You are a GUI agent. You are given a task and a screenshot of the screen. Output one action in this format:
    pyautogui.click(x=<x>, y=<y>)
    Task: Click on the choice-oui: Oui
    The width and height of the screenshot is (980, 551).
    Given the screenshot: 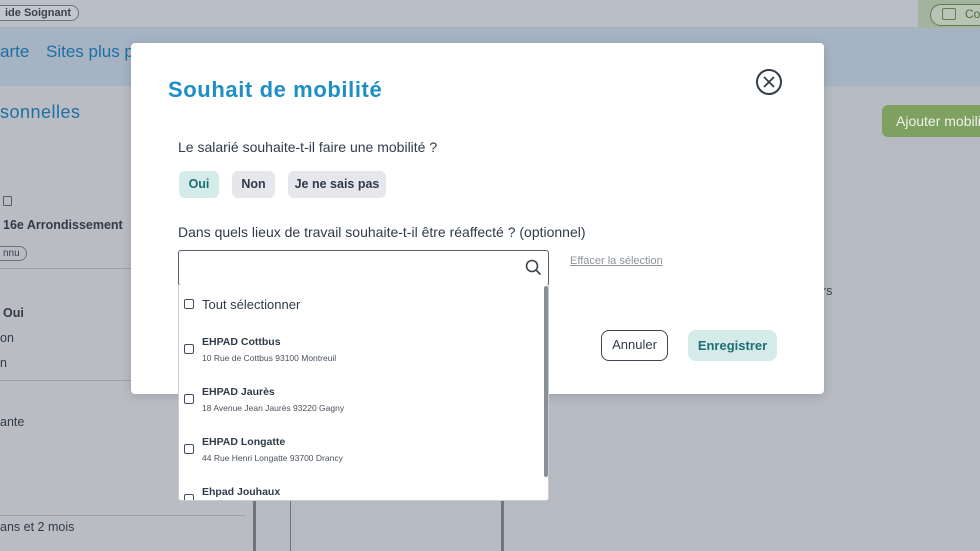 What is the action you would take?
    pyautogui.click(x=199, y=184)
    